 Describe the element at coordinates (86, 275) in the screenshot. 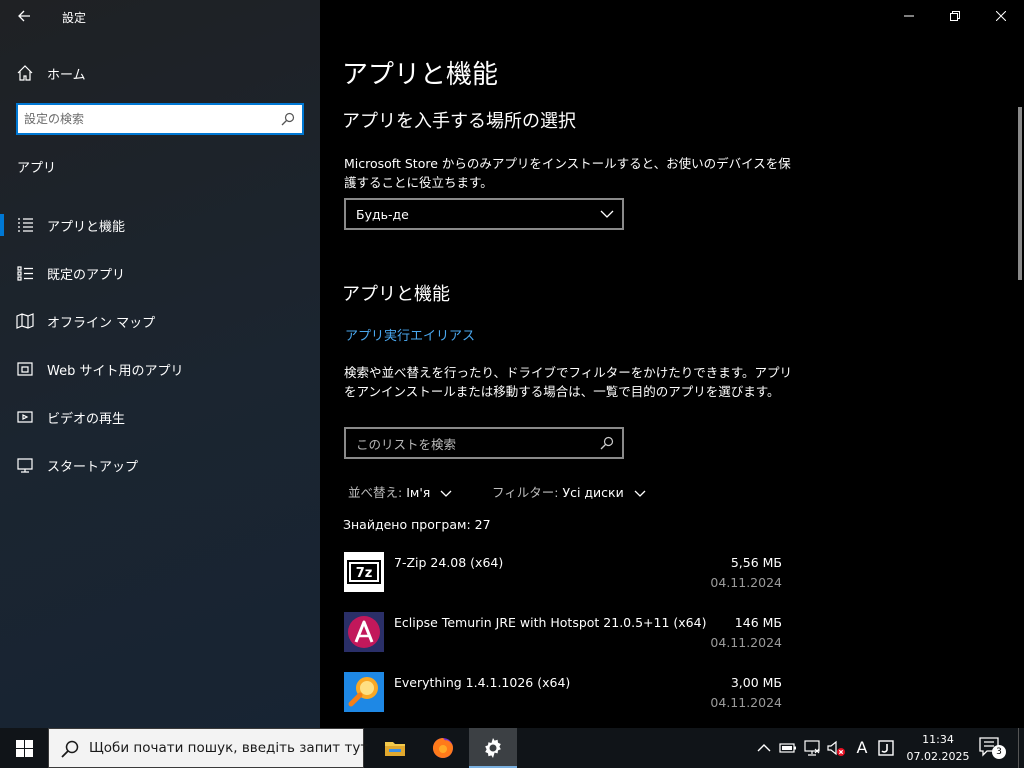

I see `sidebar-item-label: 既定のアプリ` at that location.